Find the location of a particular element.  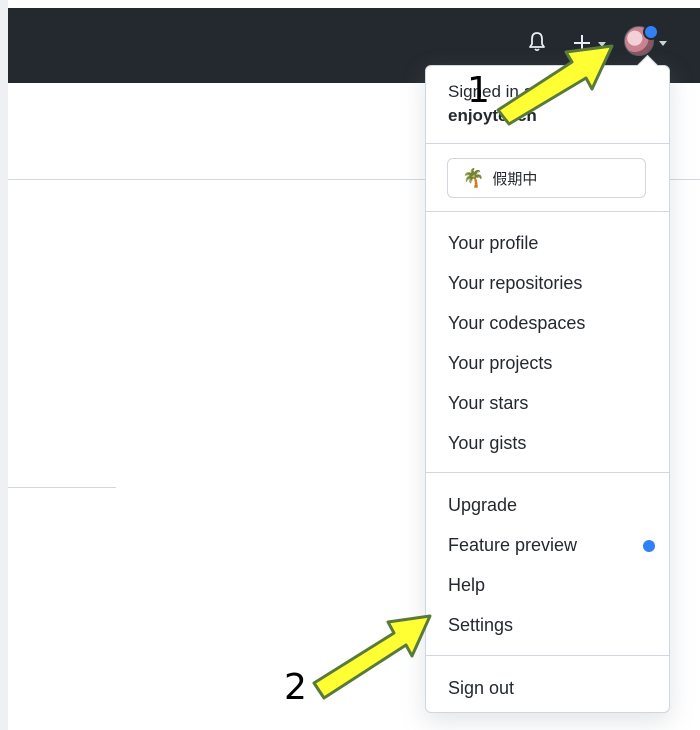

create-new-button is located at coordinates (592, 43).